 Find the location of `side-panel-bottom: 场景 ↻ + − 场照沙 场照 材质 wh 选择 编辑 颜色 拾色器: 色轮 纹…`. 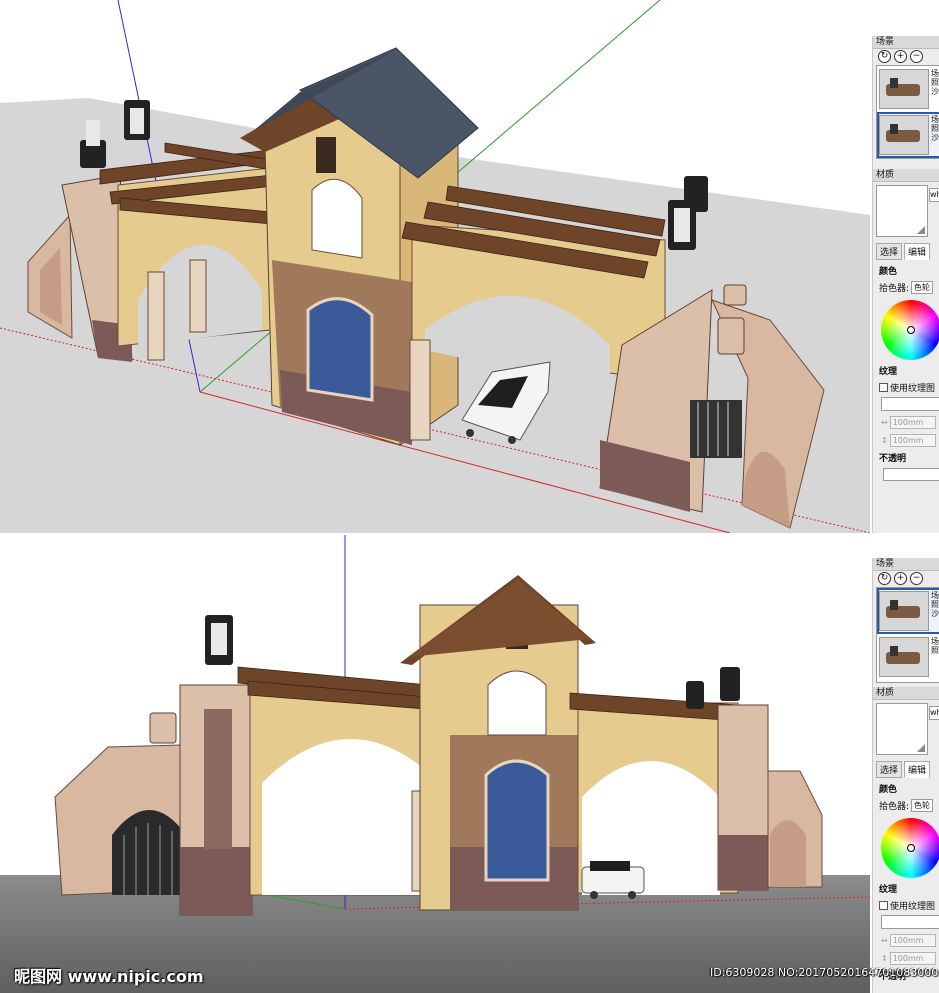

side-panel-bottom: 场景 ↻ + − 场照沙 场照 材质 wh 选择 编辑 颜色 拾色器: 色轮 纹… is located at coordinates (905, 775).